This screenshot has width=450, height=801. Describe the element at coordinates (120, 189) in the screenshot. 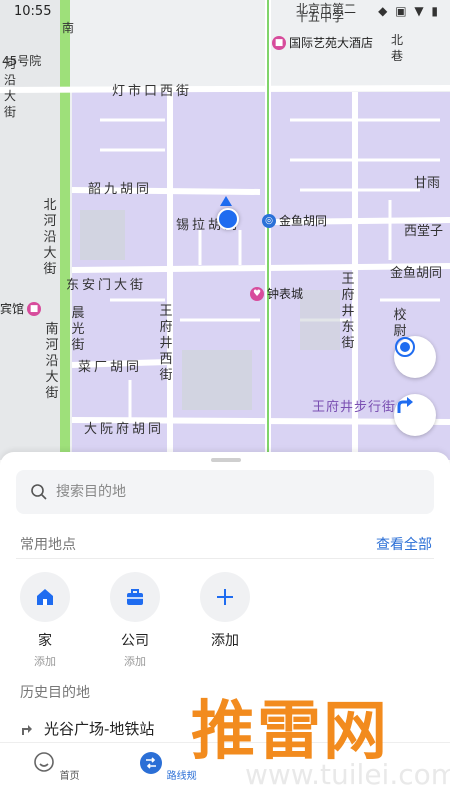

I see `map-label-h: 韶九胡同` at that location.